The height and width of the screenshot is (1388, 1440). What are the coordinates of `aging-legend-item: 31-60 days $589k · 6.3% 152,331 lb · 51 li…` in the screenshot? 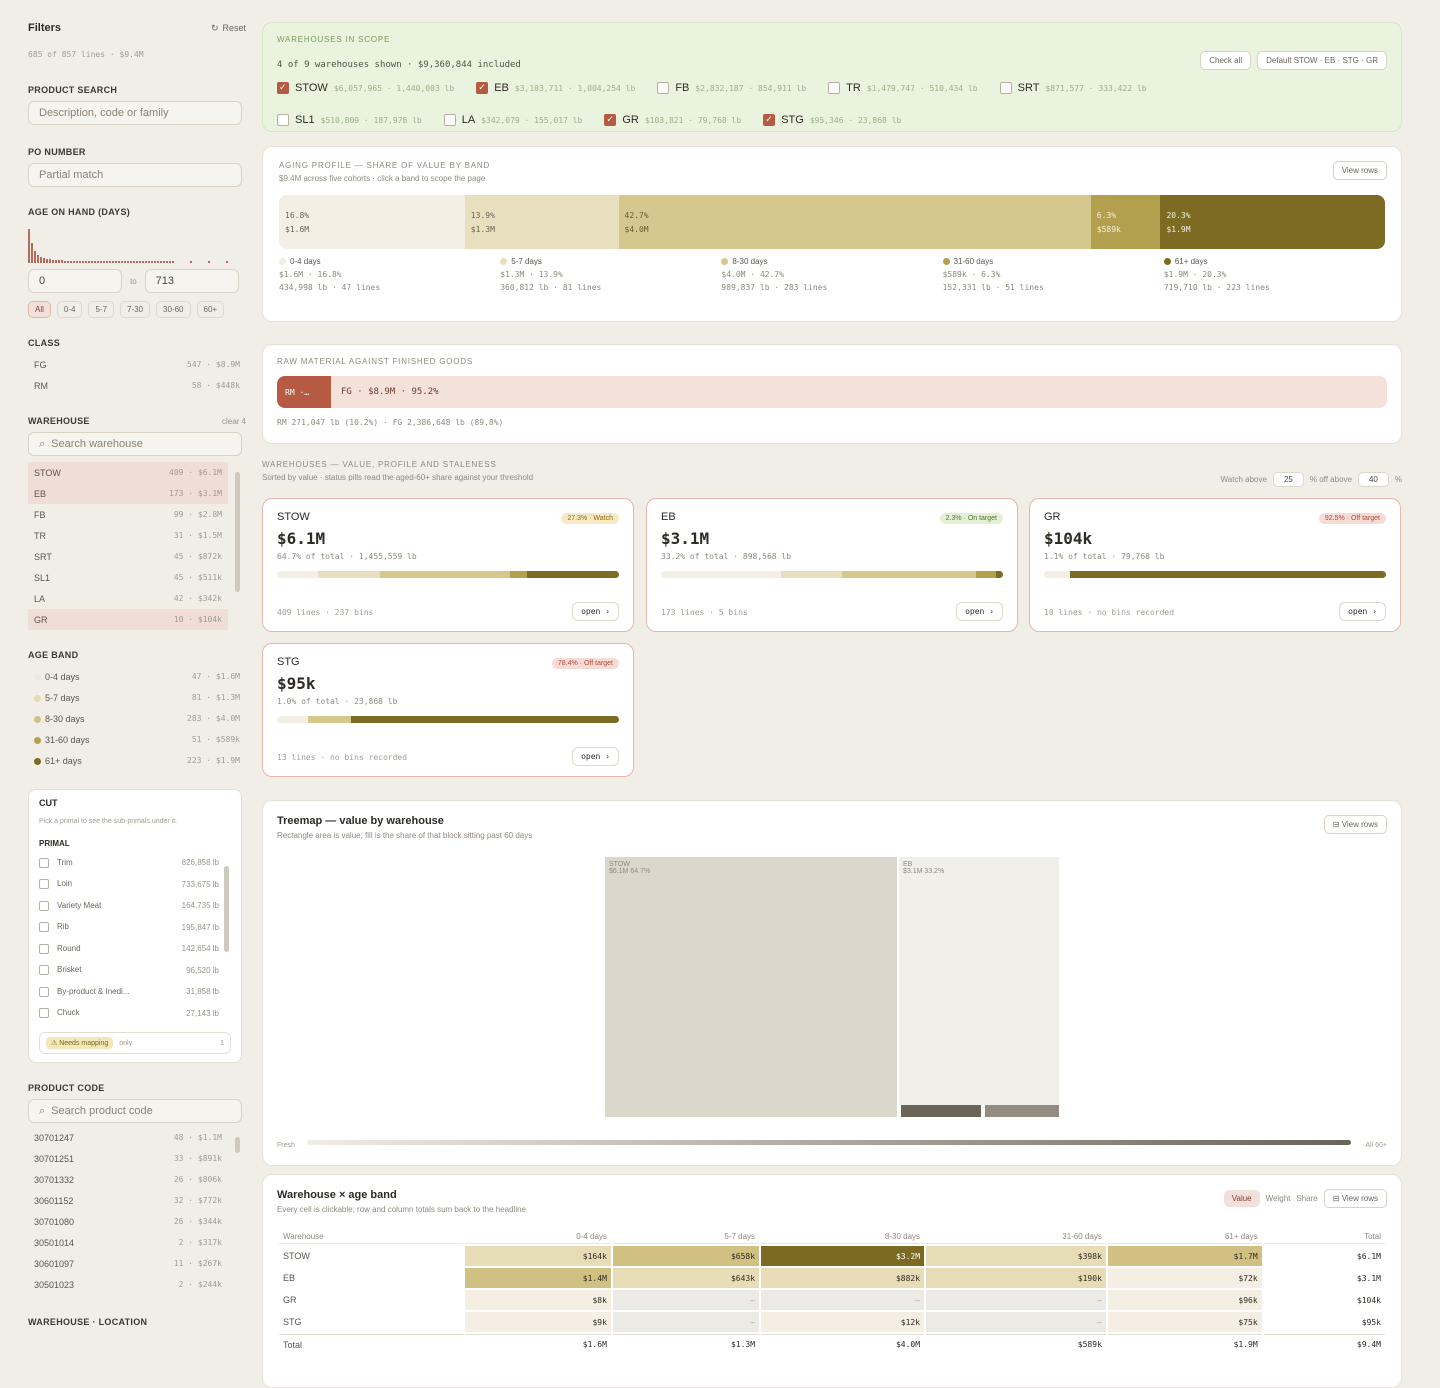 It's located at (1053, 274).